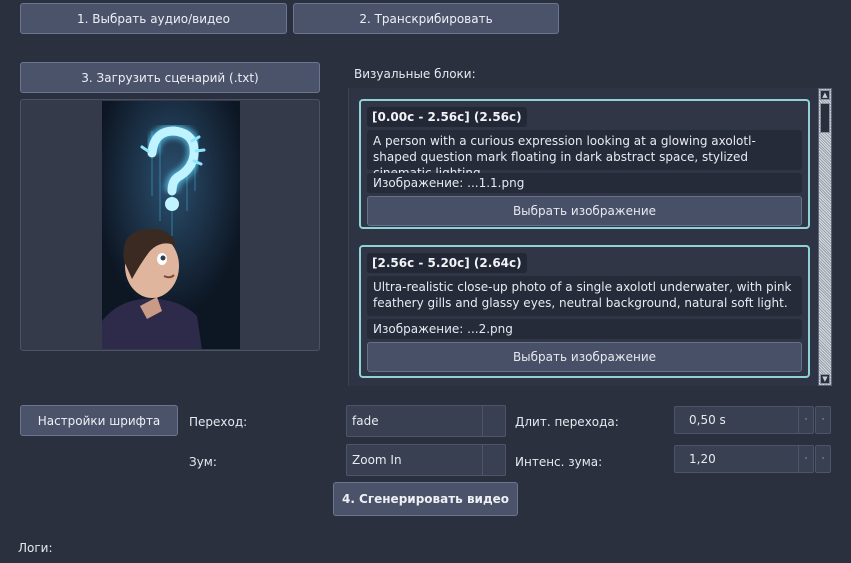 This screenshot has height=563, width=851. What do you see at coordinates (203, 462) in the screenshot?
I see `zoom-label: Зум:` at bounding box center [203, 462].